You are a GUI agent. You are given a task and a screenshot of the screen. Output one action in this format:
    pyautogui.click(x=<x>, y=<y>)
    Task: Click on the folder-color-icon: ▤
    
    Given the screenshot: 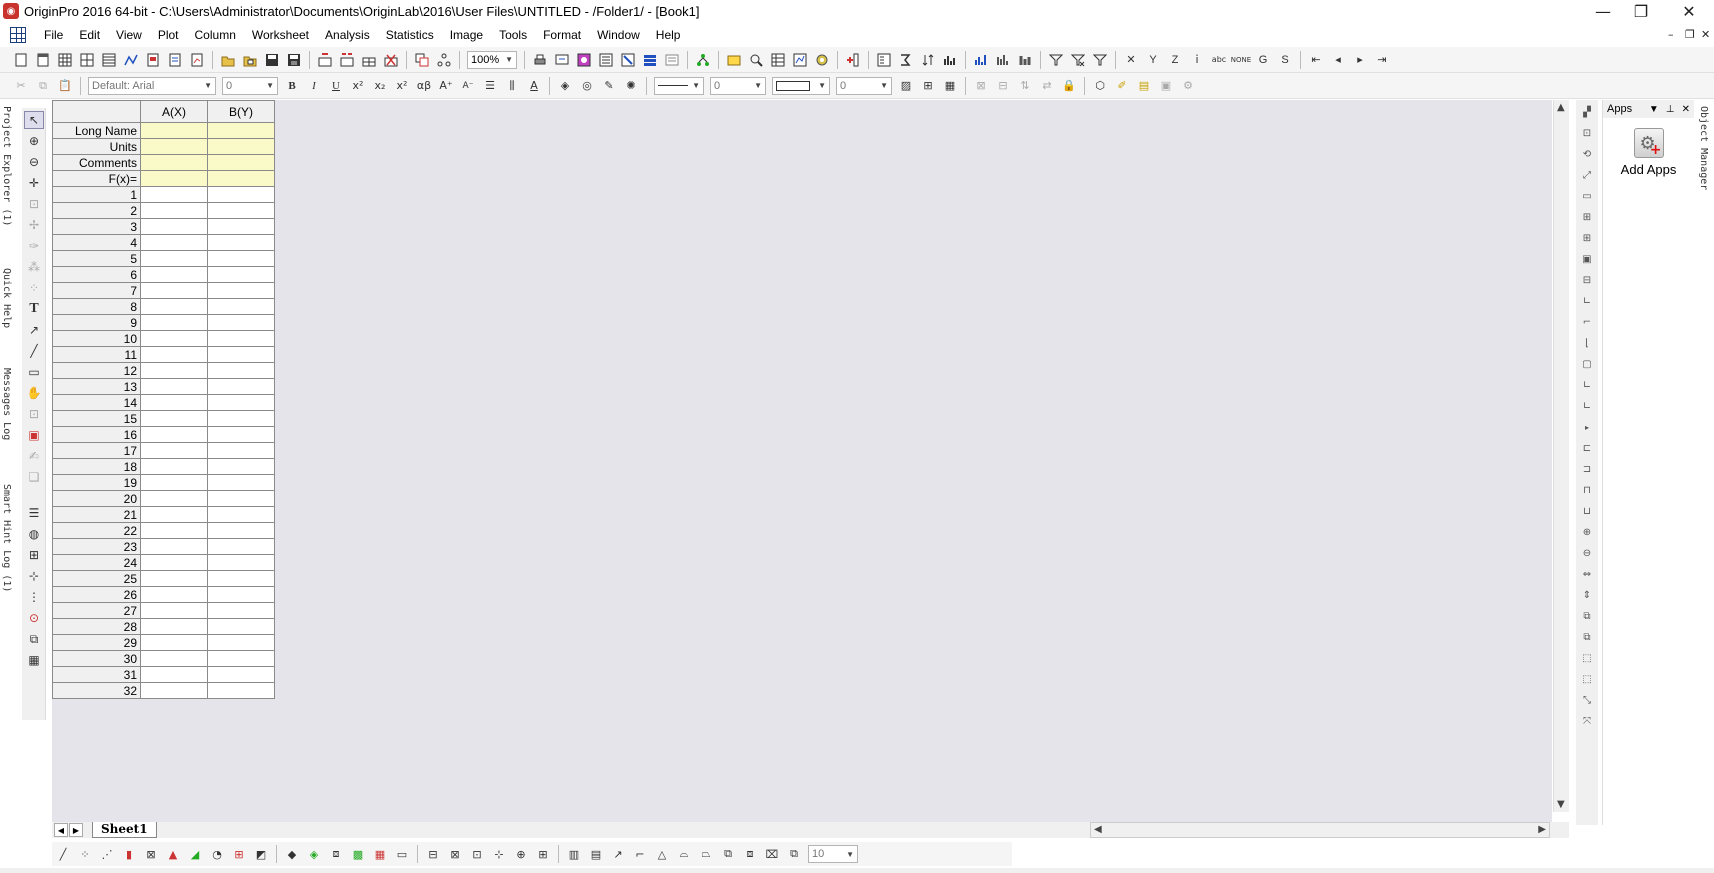 What is the action you would take?
    pyautogui.click(x=1144, y=86)
    